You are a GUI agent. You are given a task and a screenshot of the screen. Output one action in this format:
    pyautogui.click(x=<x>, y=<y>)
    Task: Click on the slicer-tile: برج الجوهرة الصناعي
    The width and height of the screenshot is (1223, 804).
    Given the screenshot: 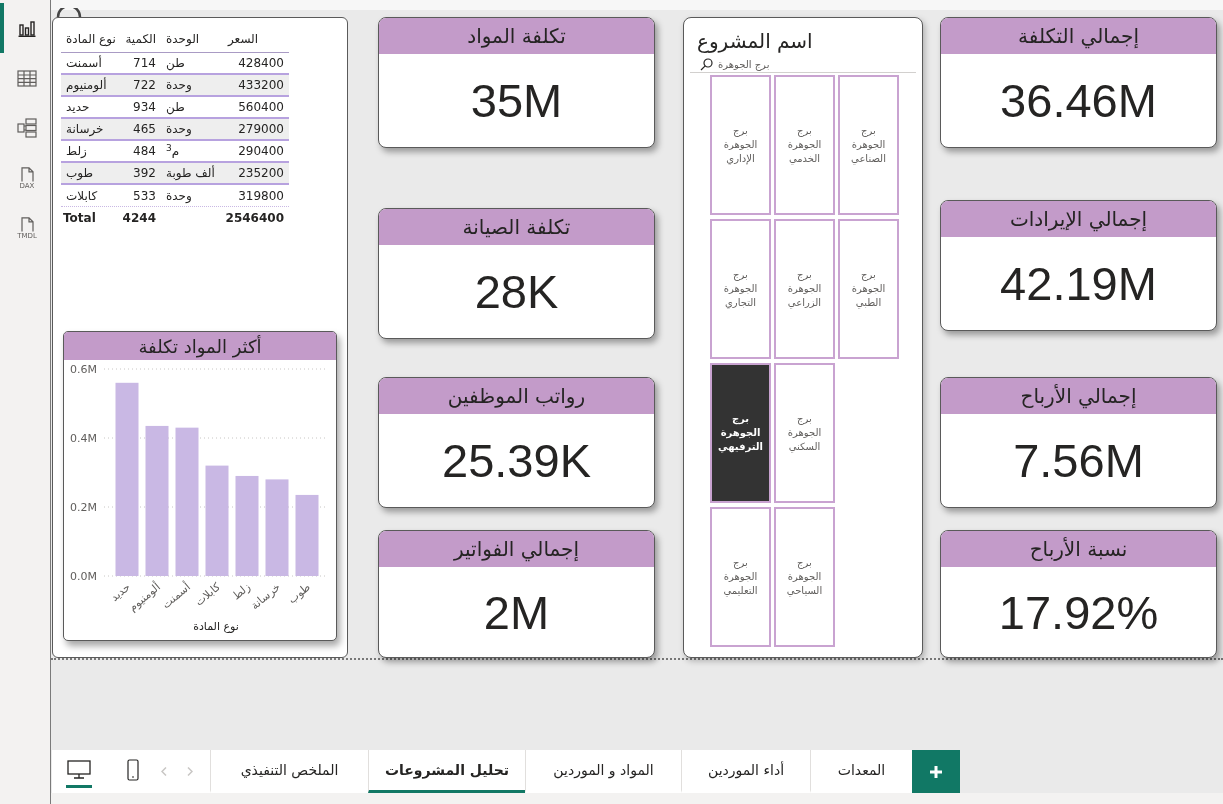 What is the action you would take?
    pyautogui.click(x=868, y=145)
    